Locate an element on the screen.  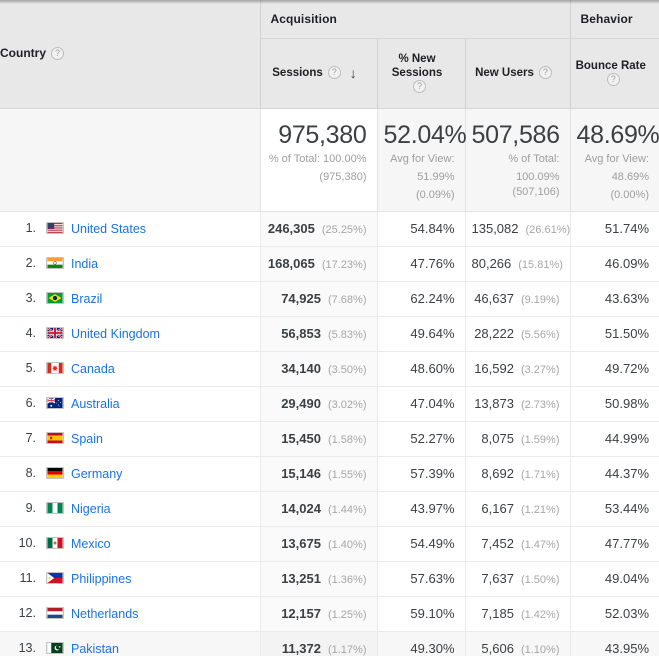
sessions-cell: 34,140 (3.50%) is located at coordinates (319, 369).